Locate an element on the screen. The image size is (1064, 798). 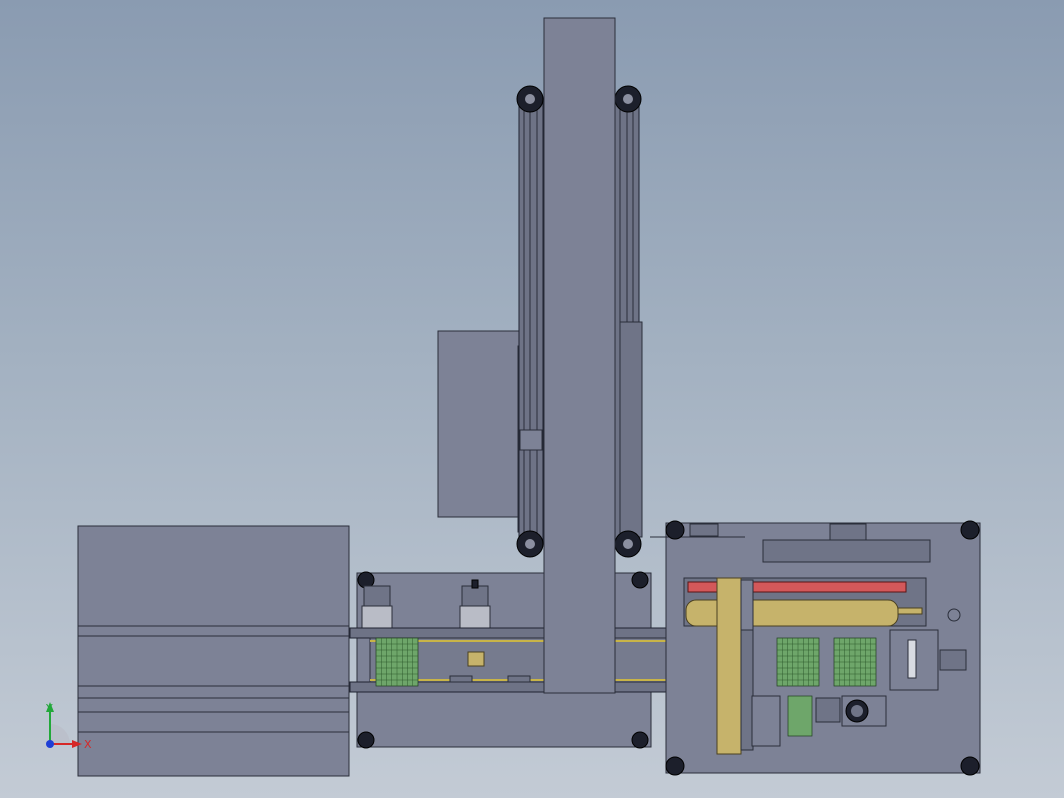
x-axis-label: X is located at coordinates (88, 744).